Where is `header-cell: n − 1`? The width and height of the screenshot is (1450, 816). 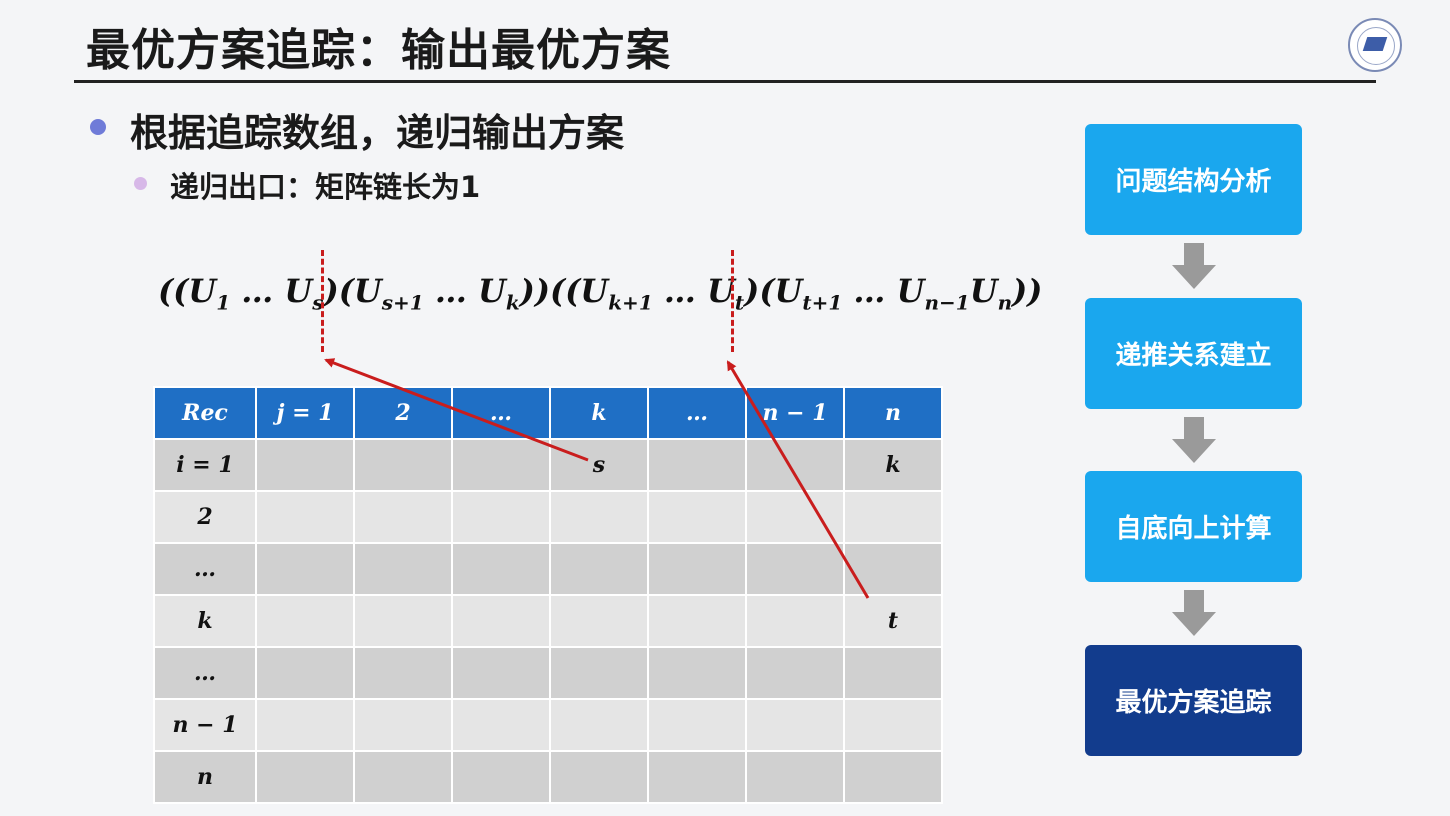 header-cell: n − 1 is located at coordinates (795, 413).